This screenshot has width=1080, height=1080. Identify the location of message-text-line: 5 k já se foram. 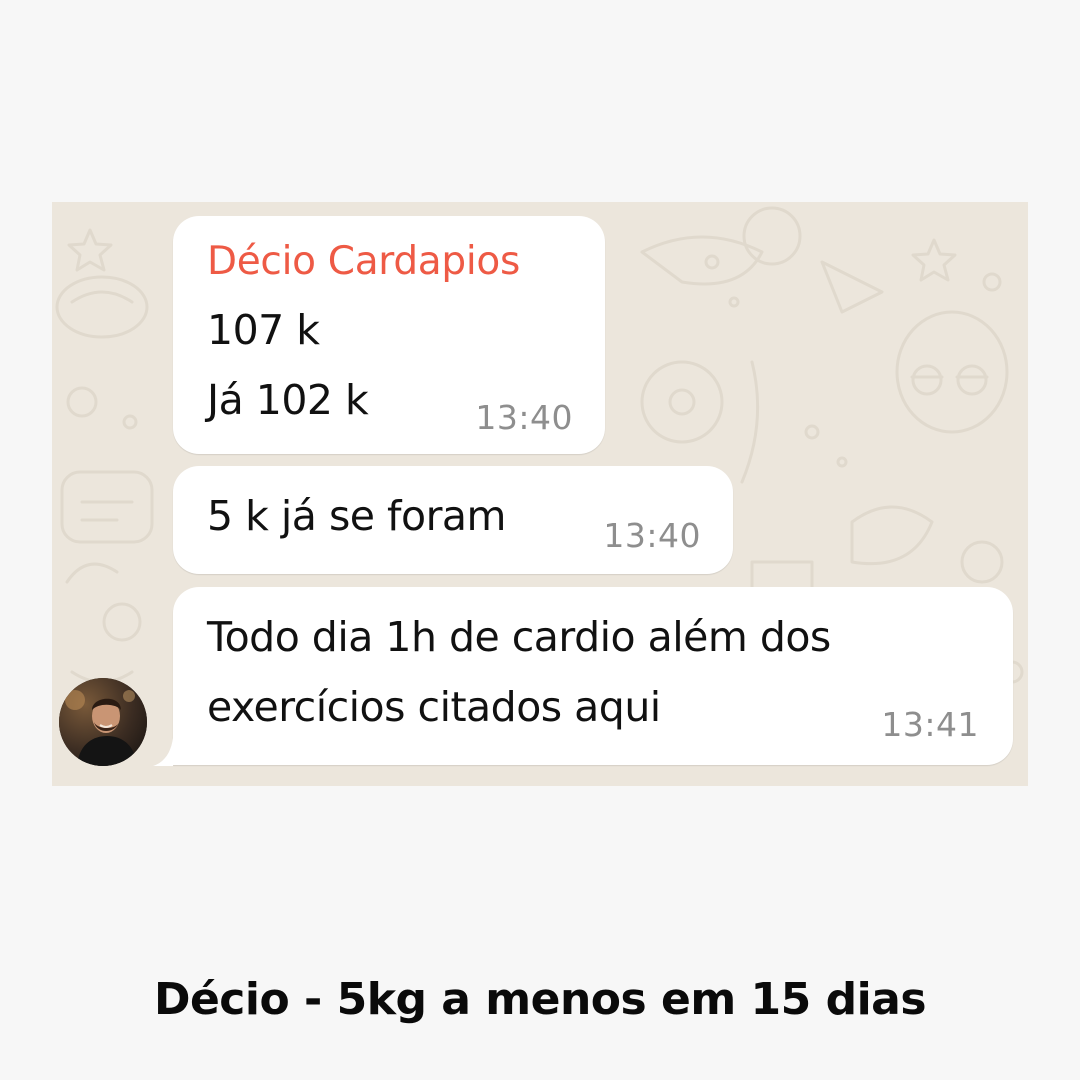
(357, 516).